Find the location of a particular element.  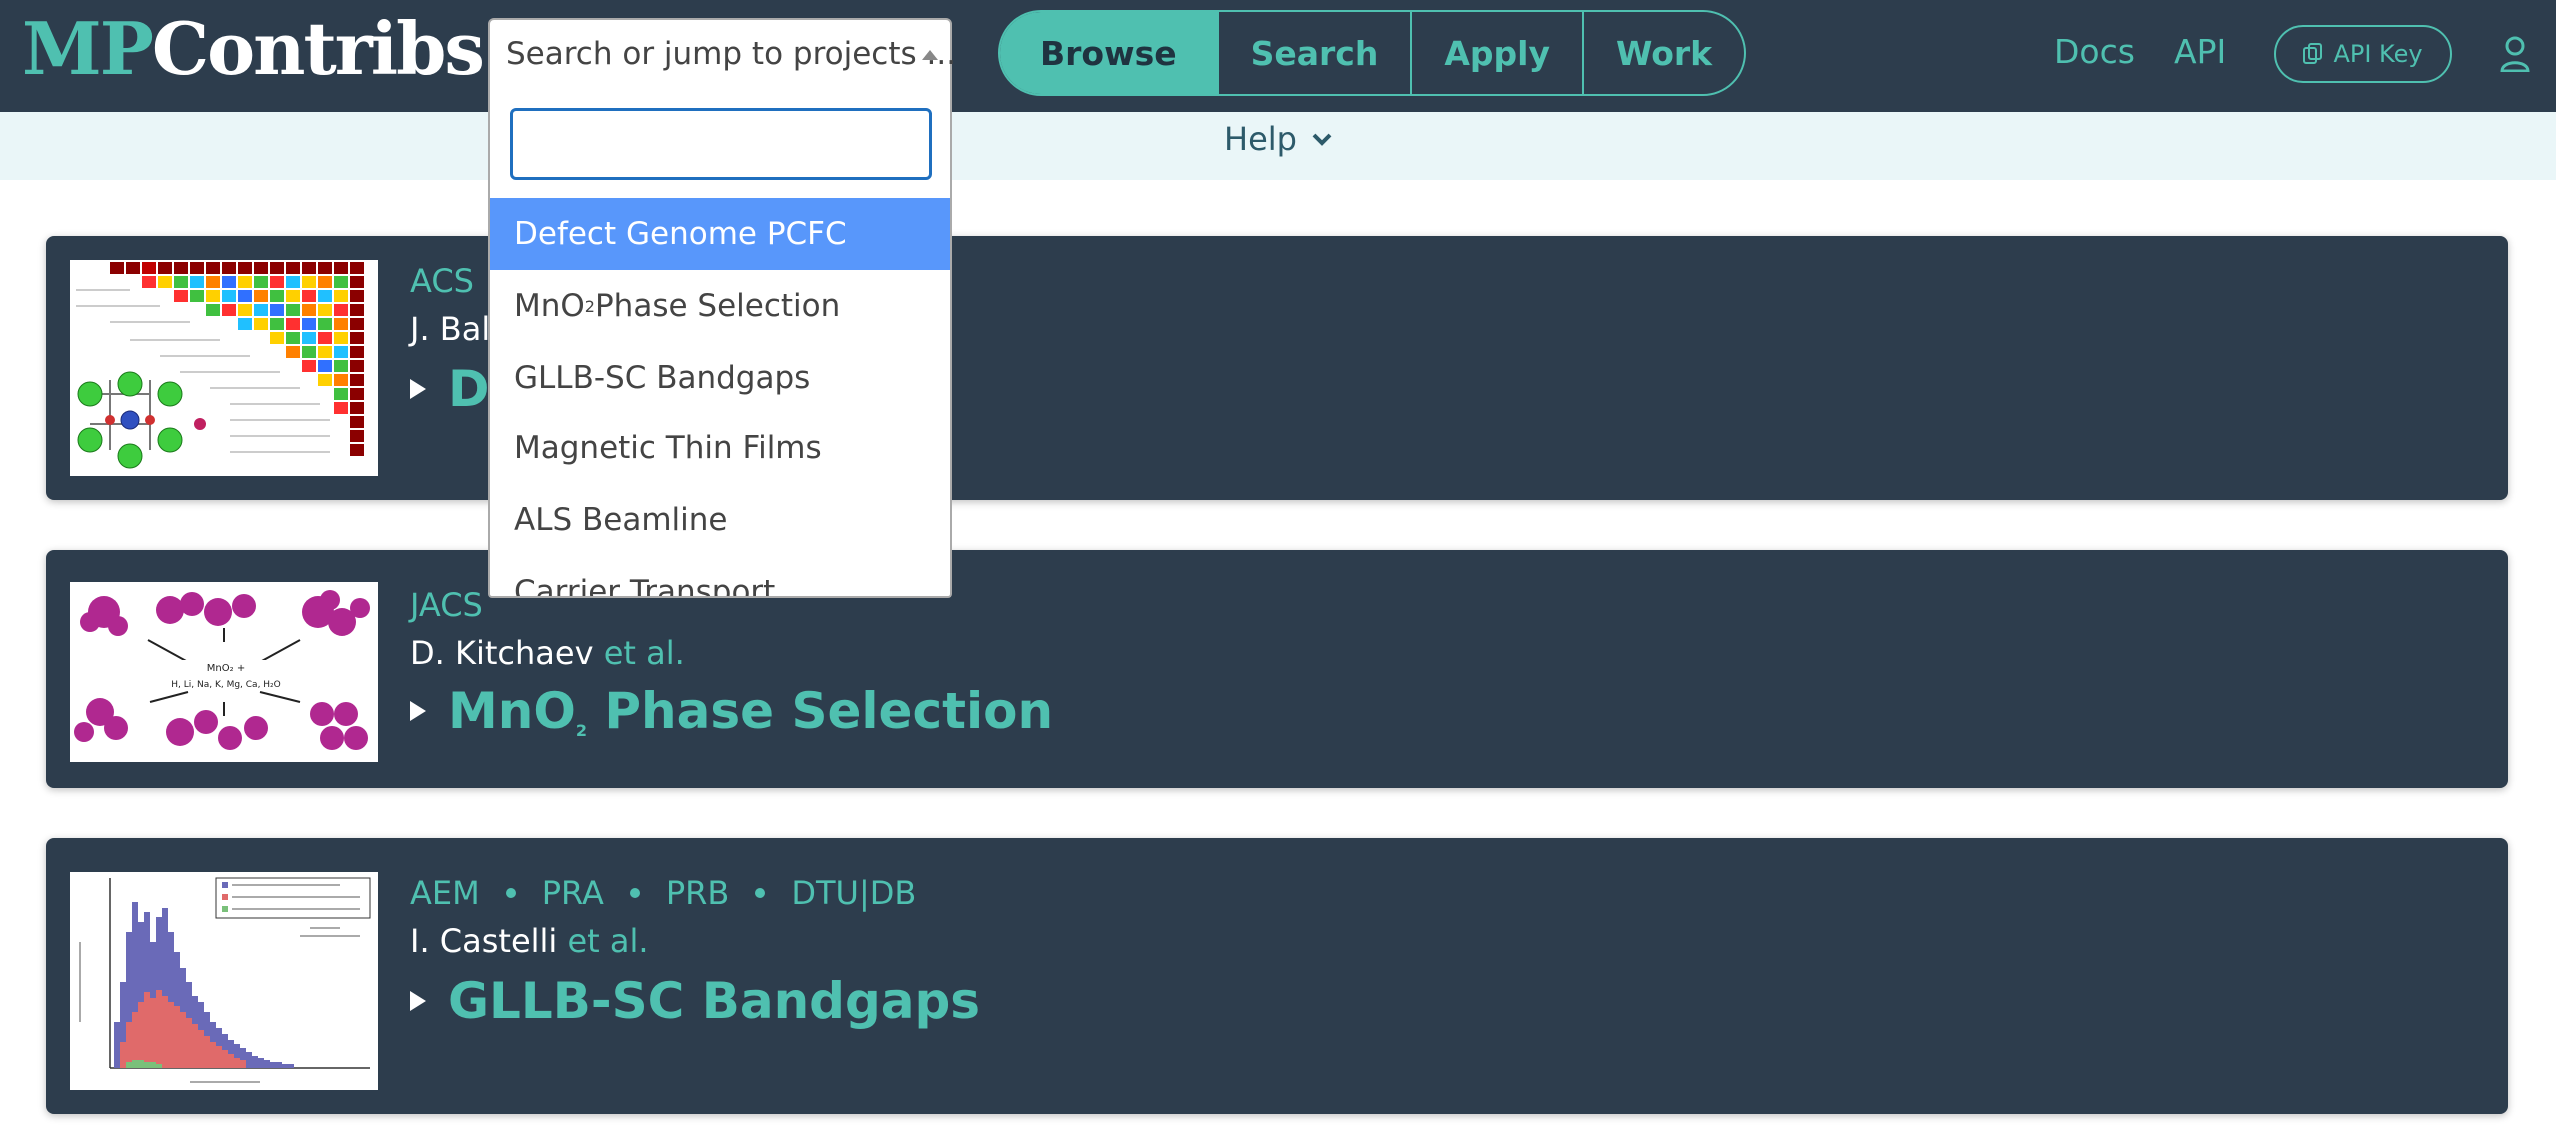

journal-link: DTU|DB is located at coordinates (853, 893).